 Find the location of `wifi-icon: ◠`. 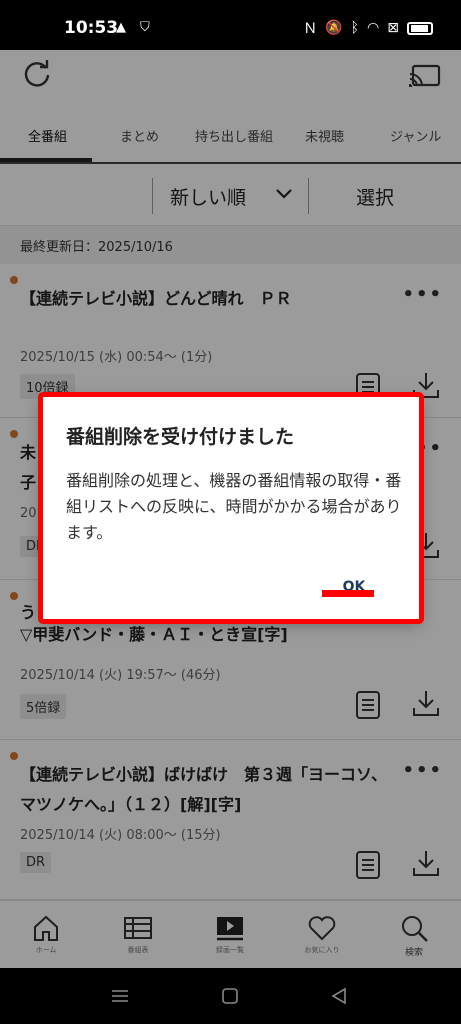

wifi-icon: ◠ is located at coordinates (373, 28).